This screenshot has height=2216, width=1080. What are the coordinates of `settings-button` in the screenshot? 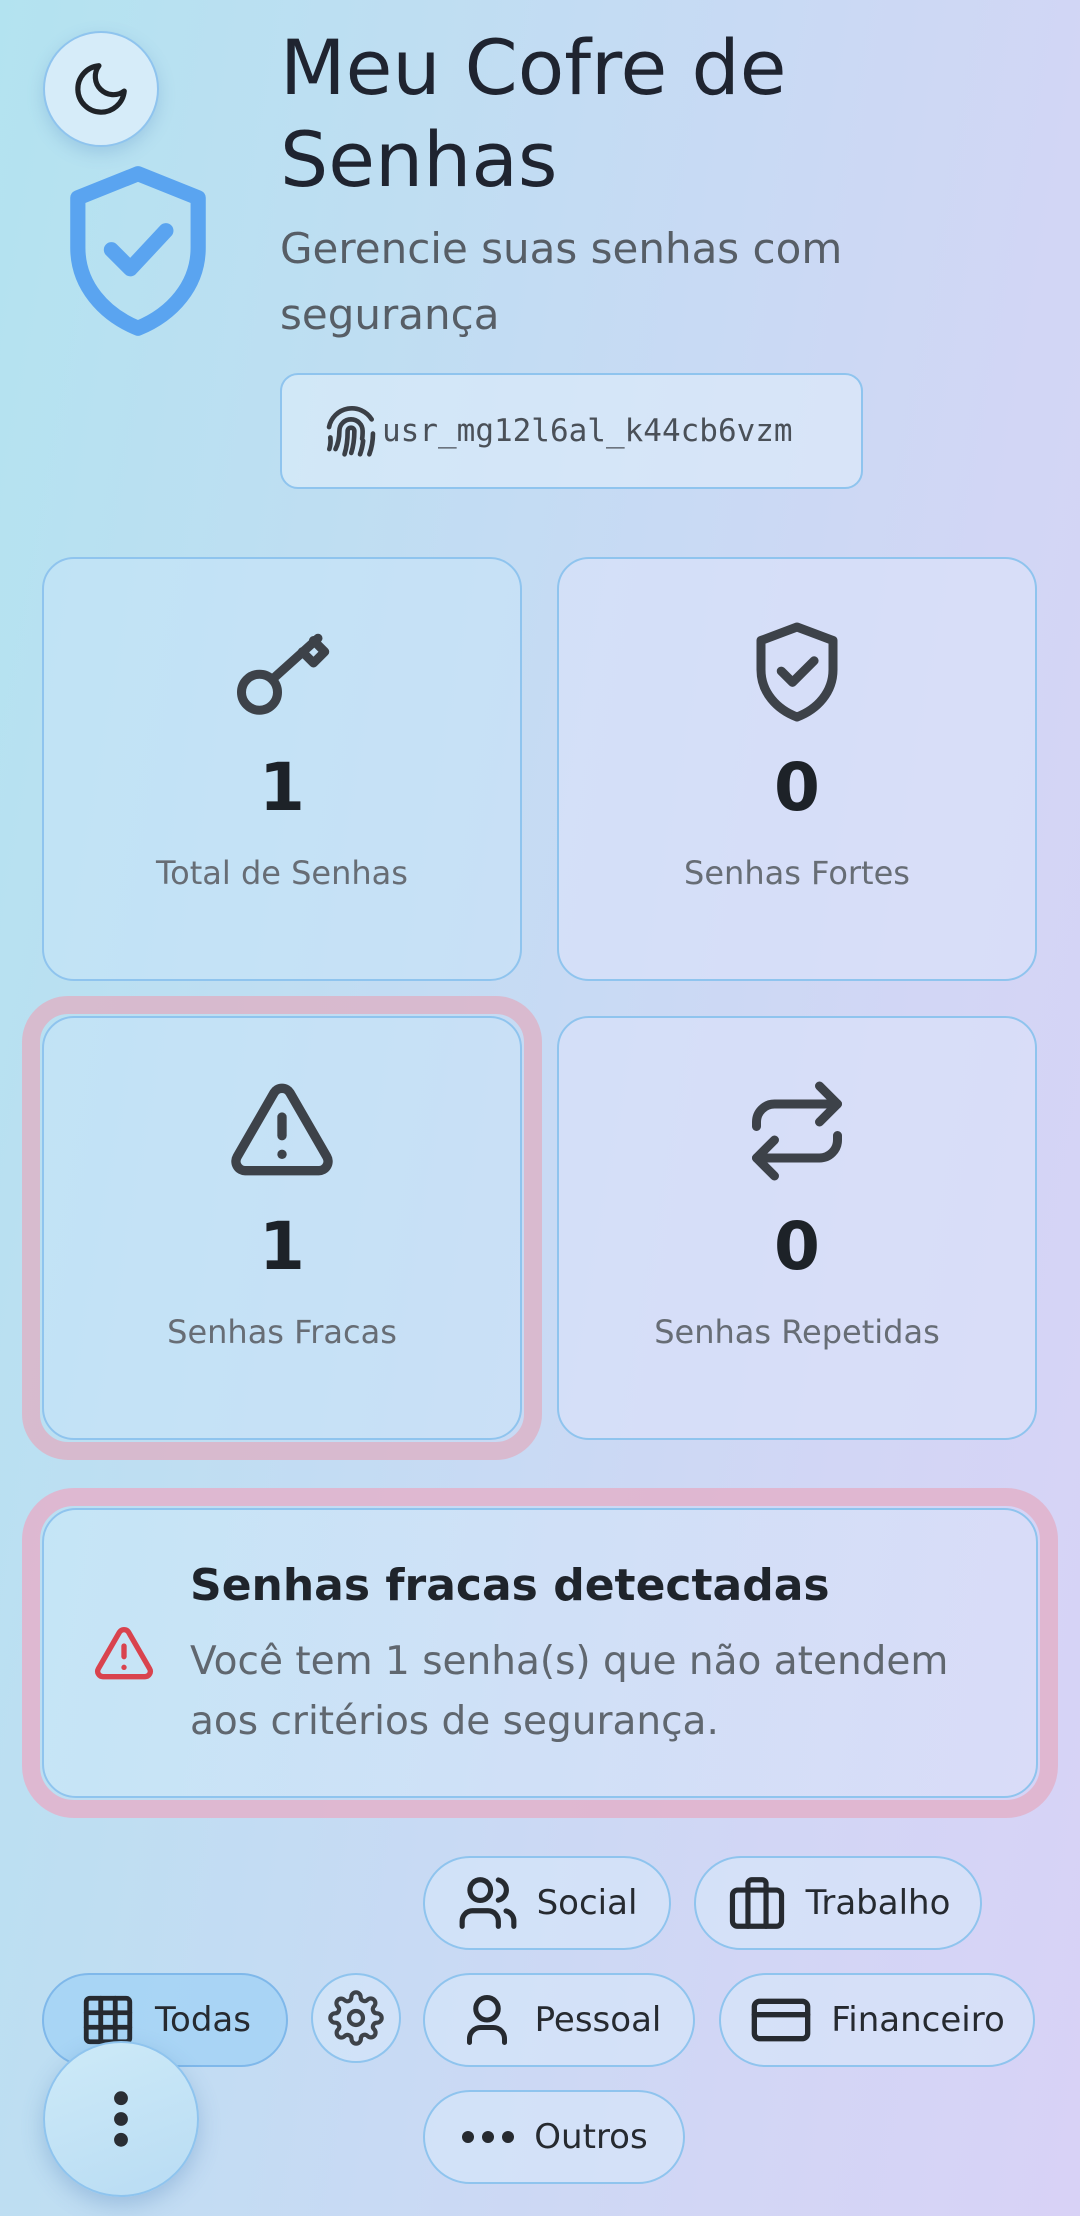 It's located at (356, 2018).